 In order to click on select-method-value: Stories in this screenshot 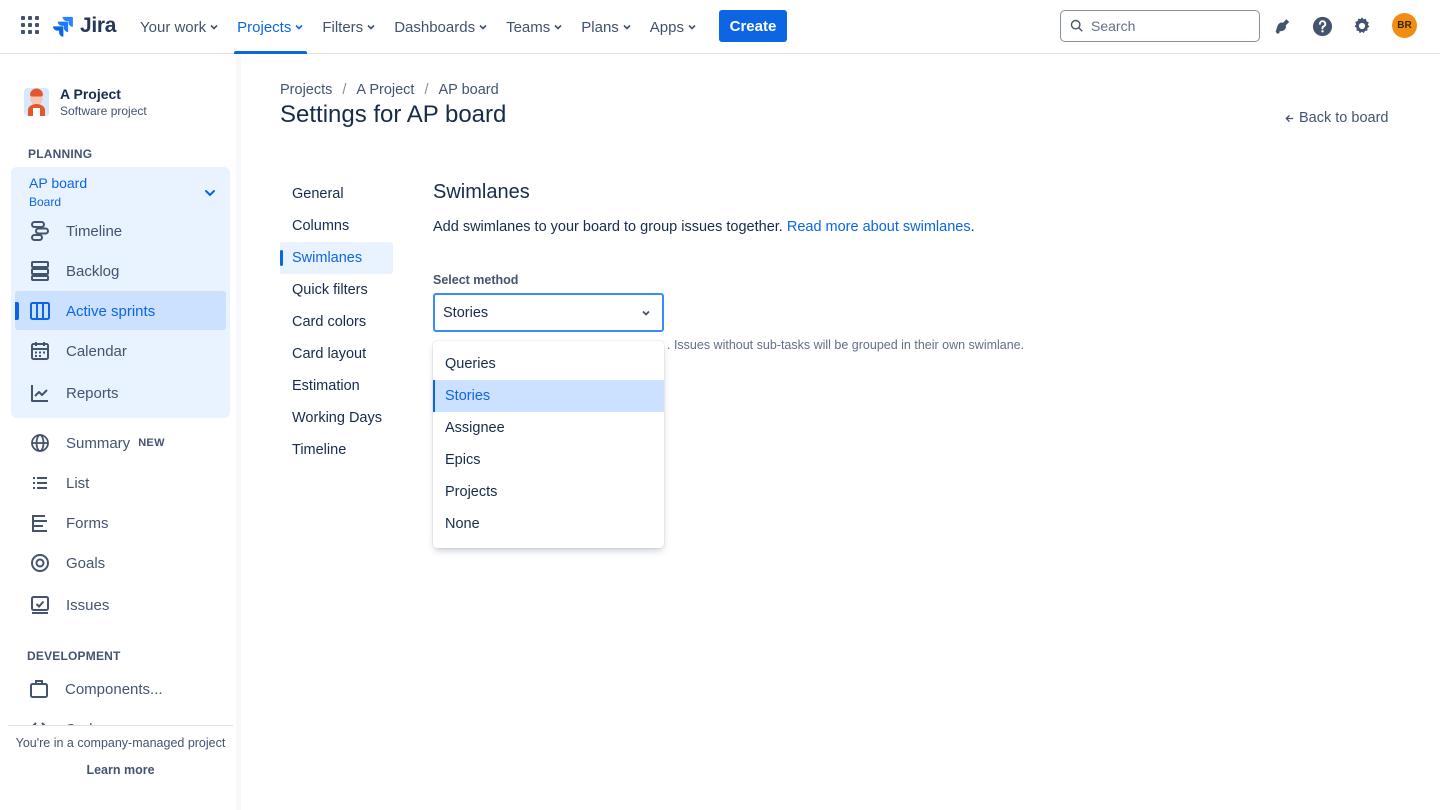, I will do `click(466, 312)`.